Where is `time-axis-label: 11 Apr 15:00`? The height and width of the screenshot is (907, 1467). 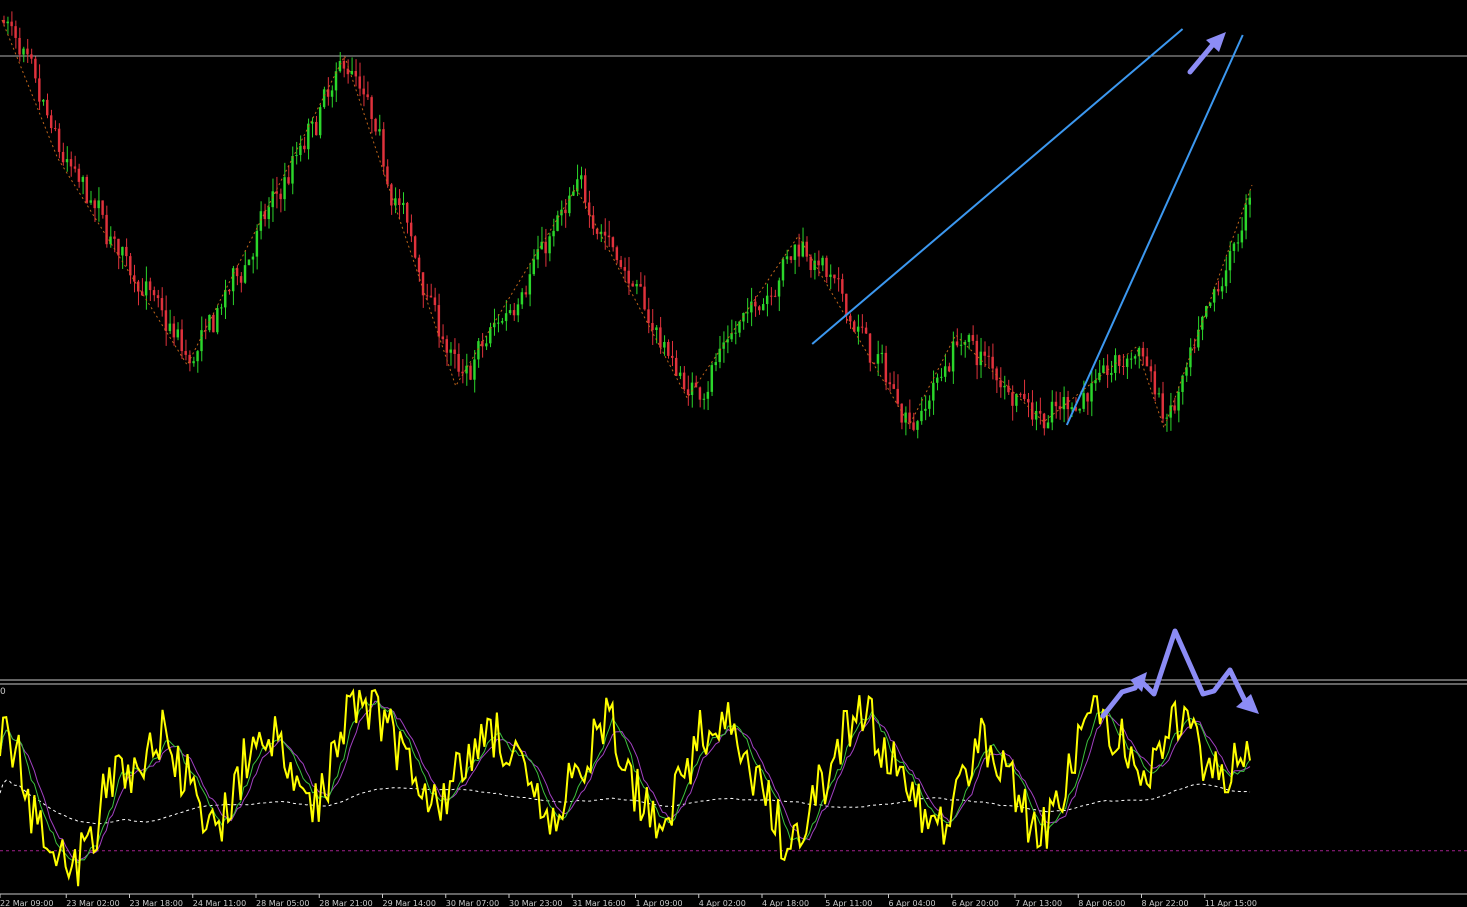
time-axis-label: 11 Apr 15:00 is located at coordinates (1231, 903).